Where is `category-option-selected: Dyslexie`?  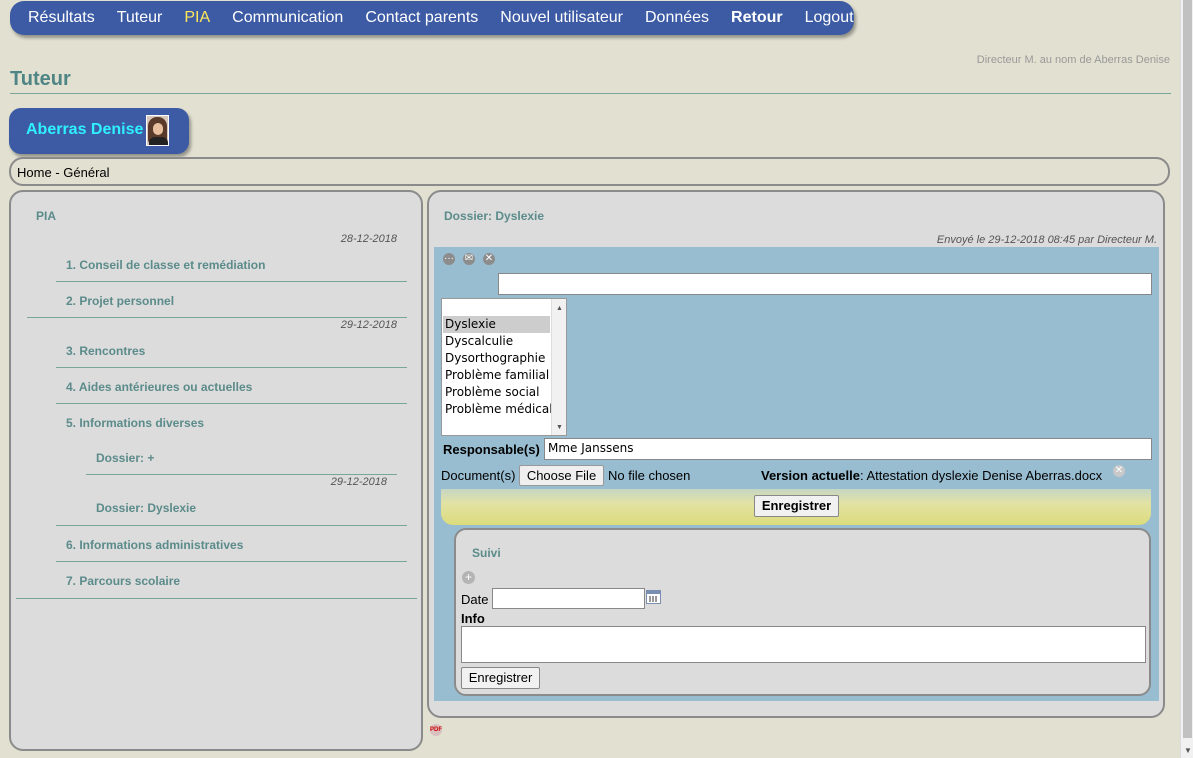
category-option-selected: Dyslexie is located at coordinates (496, 324).